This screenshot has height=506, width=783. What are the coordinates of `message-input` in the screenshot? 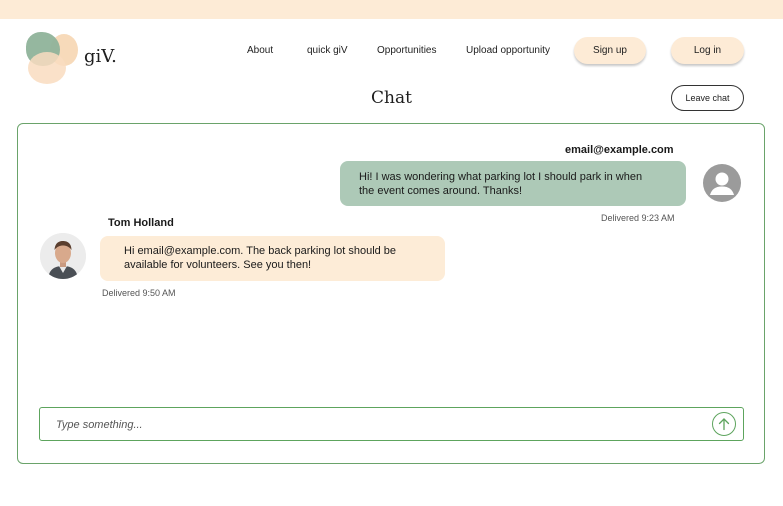 It's located at (376, 425).